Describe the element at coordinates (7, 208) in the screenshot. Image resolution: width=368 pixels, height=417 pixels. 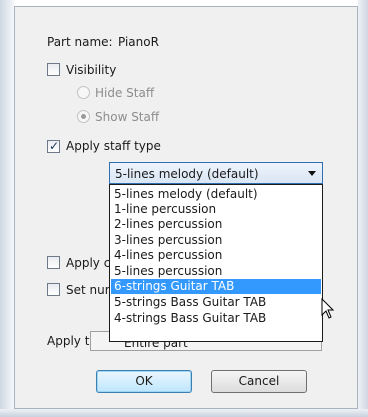
I see `window-frame-left` at that location.